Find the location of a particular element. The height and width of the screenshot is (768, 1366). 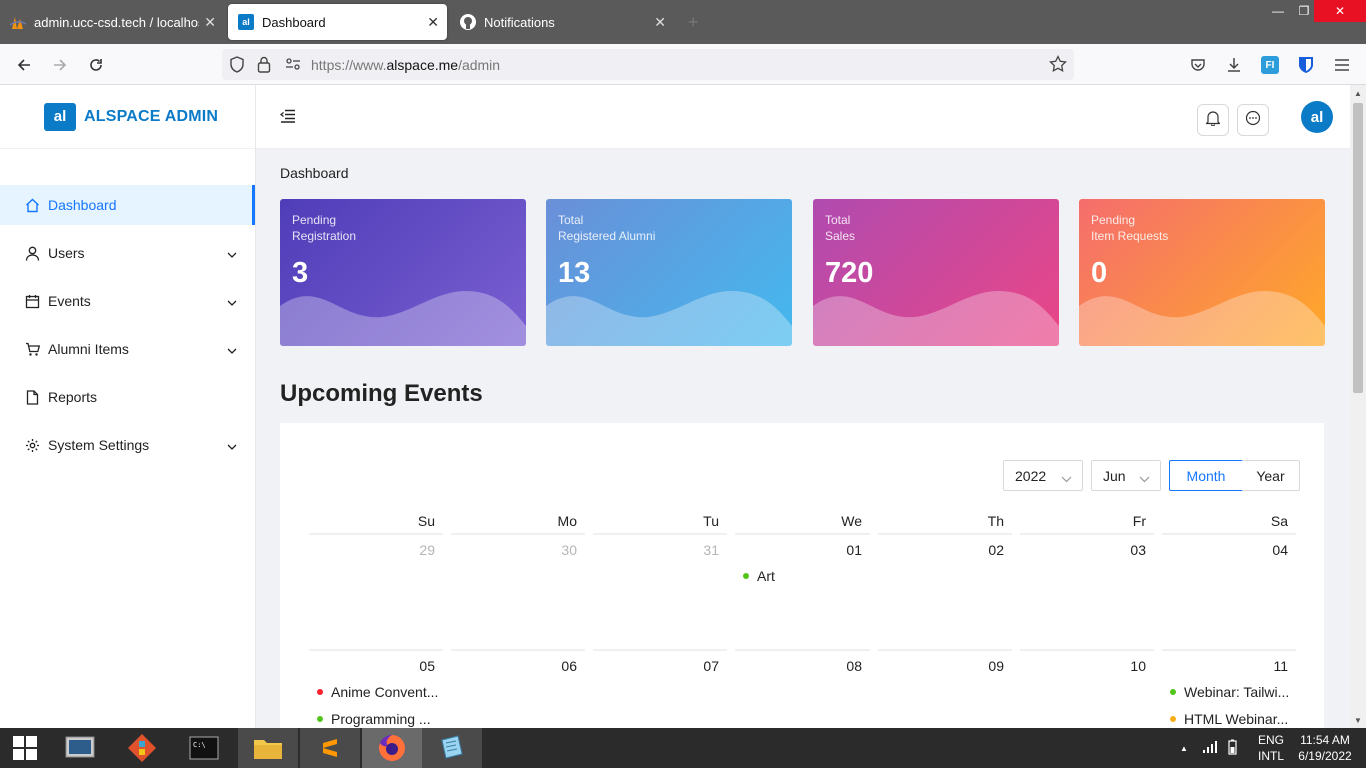

sidebar-item-label: Dashboard is located at coordinates (82, 205).